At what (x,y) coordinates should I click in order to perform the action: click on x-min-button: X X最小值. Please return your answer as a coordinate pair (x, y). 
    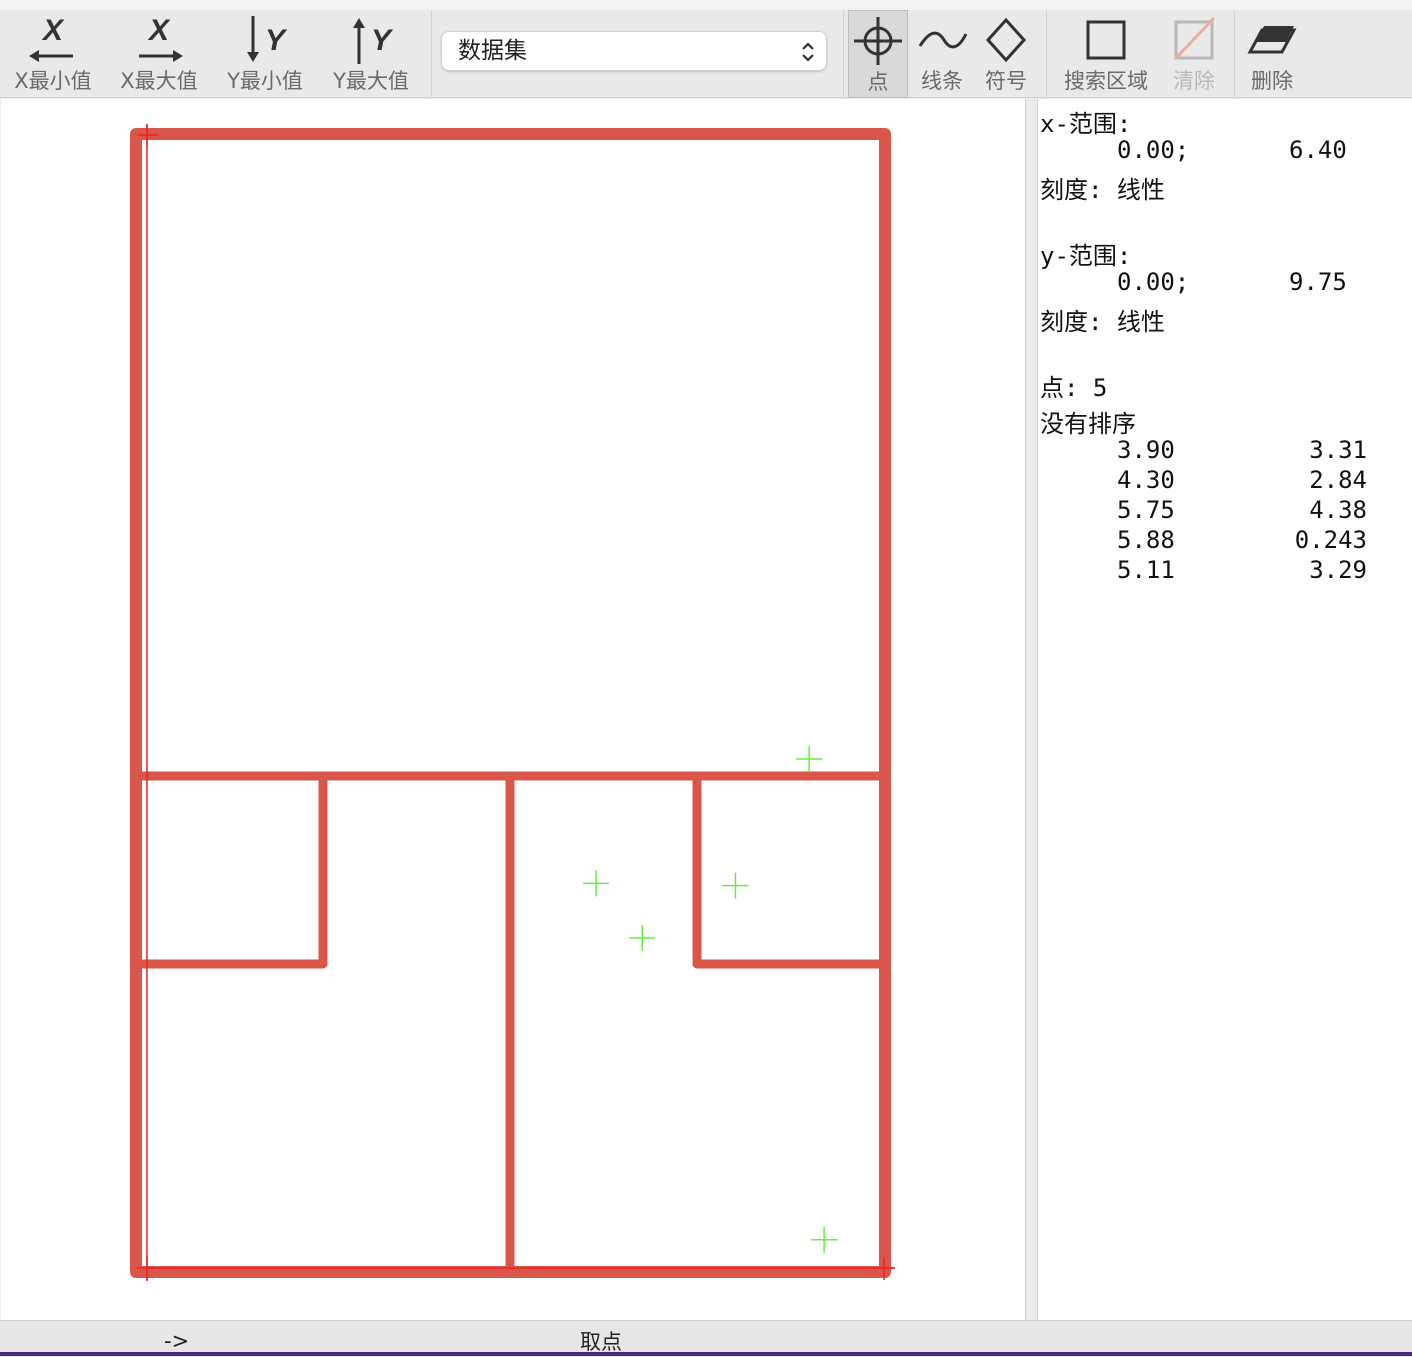
    Looking at the image, I should click on (53, 54).